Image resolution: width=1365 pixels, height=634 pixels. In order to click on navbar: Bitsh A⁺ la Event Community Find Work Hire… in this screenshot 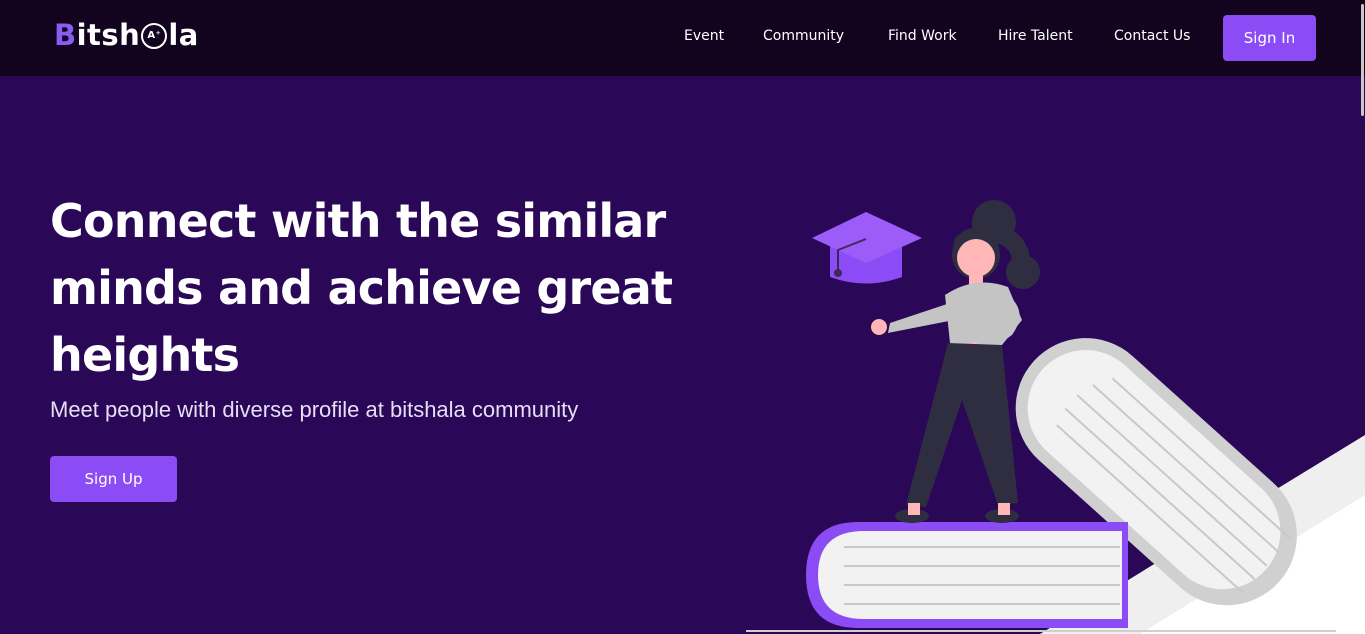, I will do `click(682, 38)`.